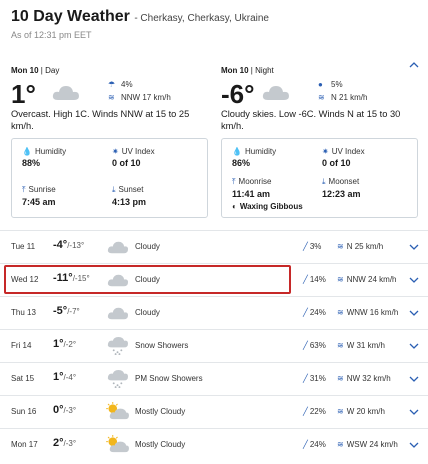 Image resolution: width=428 pixels, height=464 pixels. What do you see at coordinates (129, 196) in the screenshot?
I see `day-sunset: ⤓ Sunset 4:13 pm` at bounding box center [129, 196].